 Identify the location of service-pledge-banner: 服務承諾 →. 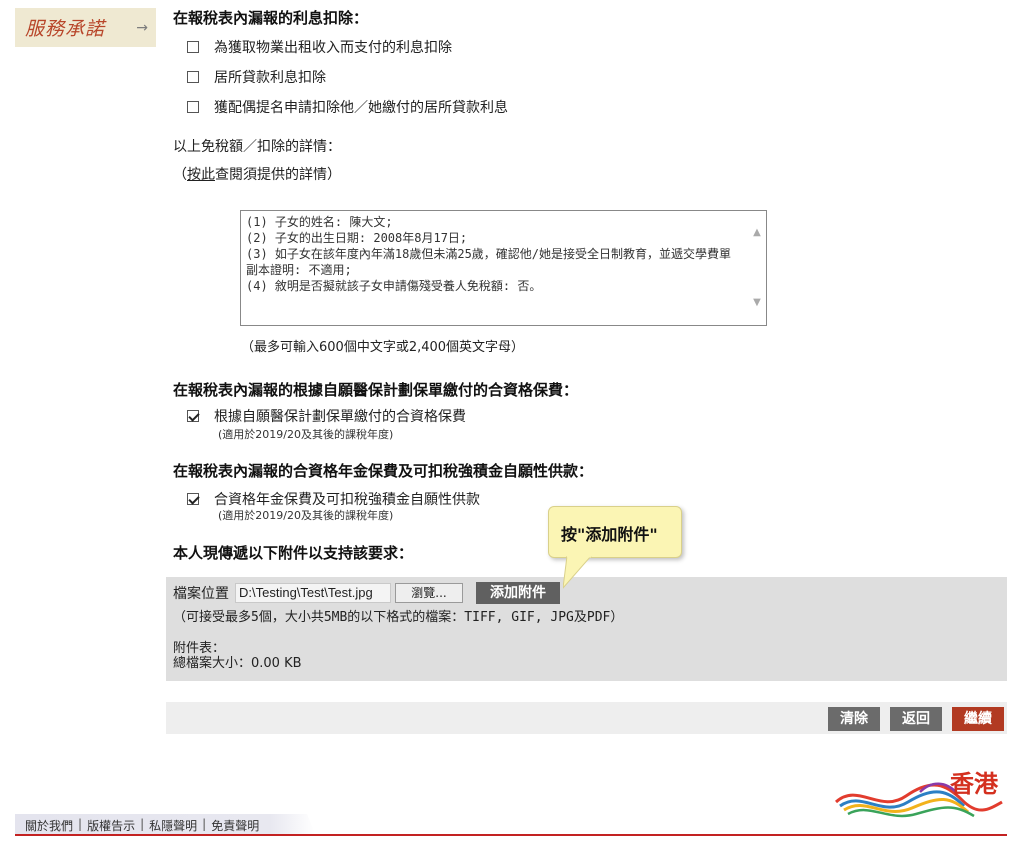
(85, 27).